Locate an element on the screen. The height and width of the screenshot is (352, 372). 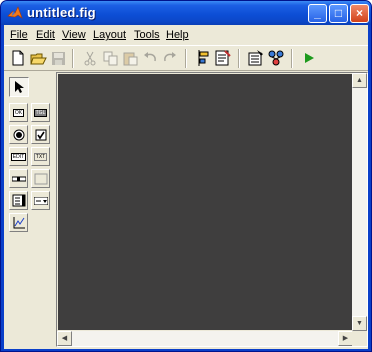
toggle-button-tool: TGL is located at coordinates (40, 112).